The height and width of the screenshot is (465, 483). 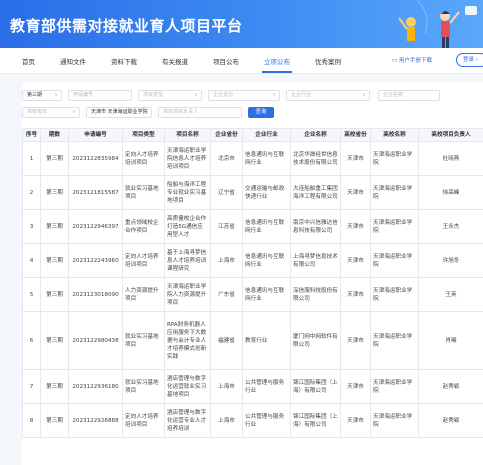 I want to click on cell-type: 人力资源提升项目, so click(x=143, y=294).